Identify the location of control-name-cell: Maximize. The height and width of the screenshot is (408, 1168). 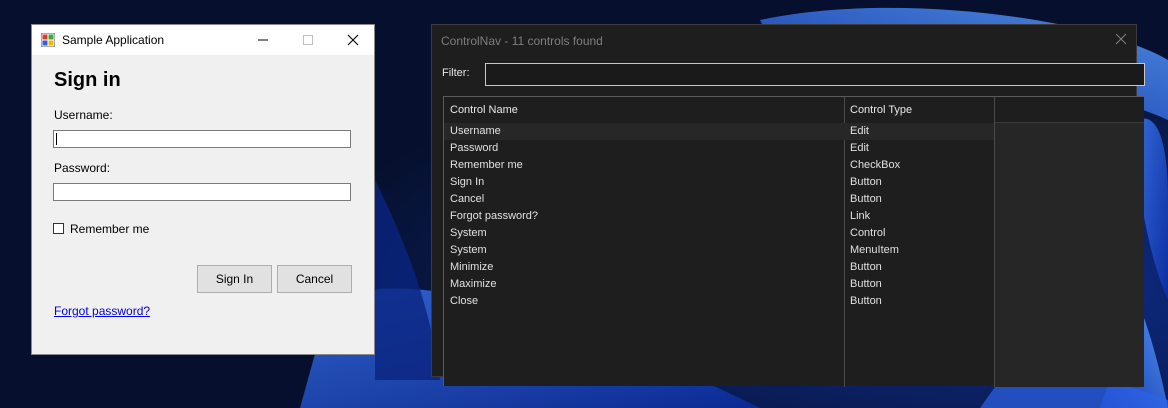
(473, 284).